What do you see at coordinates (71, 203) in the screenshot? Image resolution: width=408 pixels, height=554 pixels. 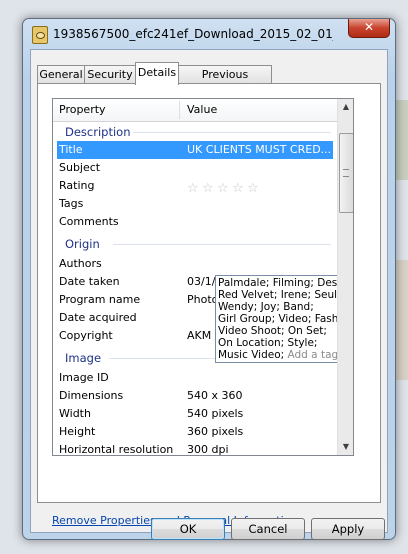 I see `property-name: Tags` at bounding box center [71, 203].